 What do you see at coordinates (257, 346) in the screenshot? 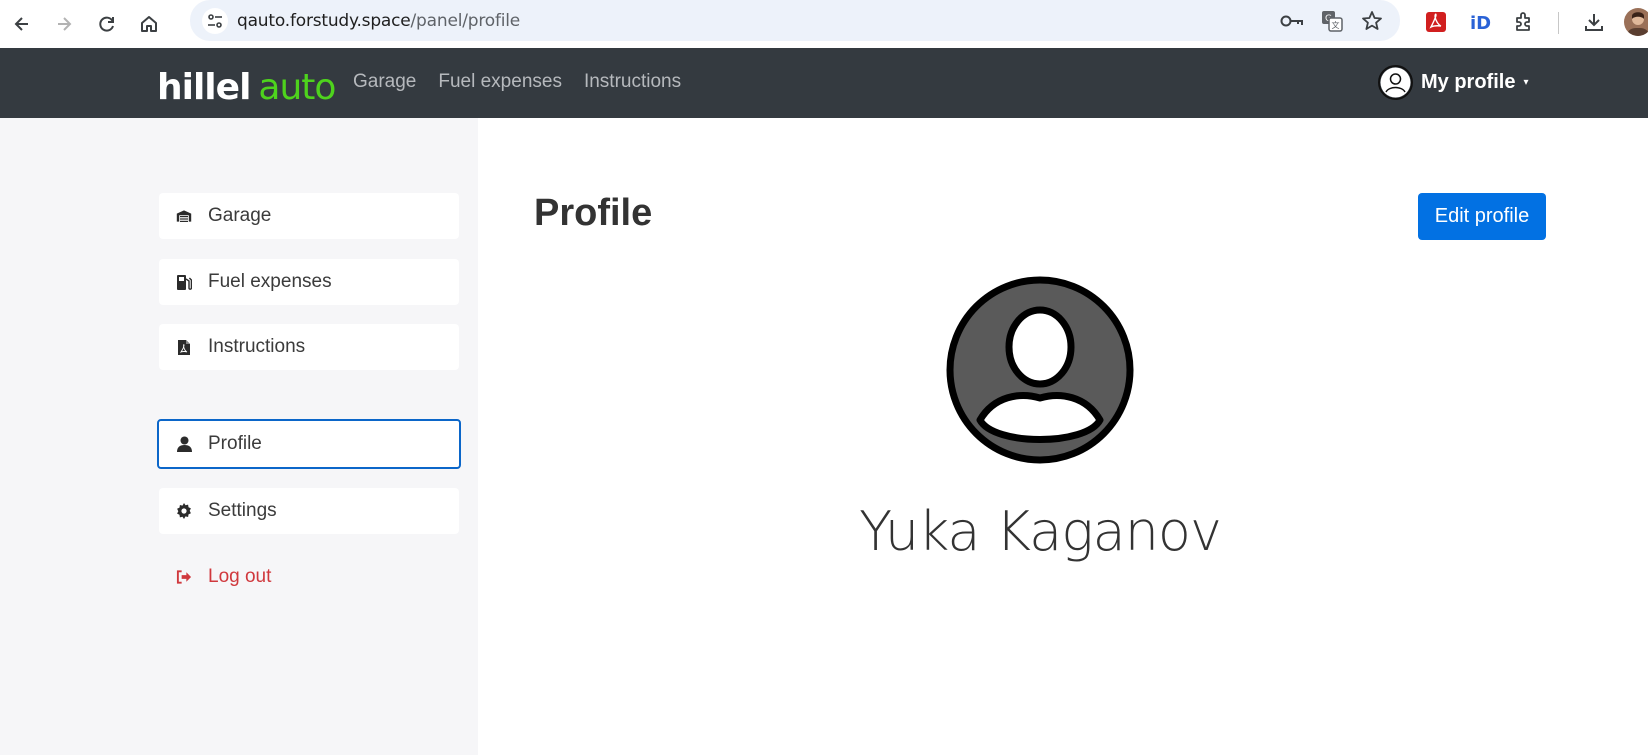
I see `sidebar-item-label: Instructions` at bounding box center [257, 346].